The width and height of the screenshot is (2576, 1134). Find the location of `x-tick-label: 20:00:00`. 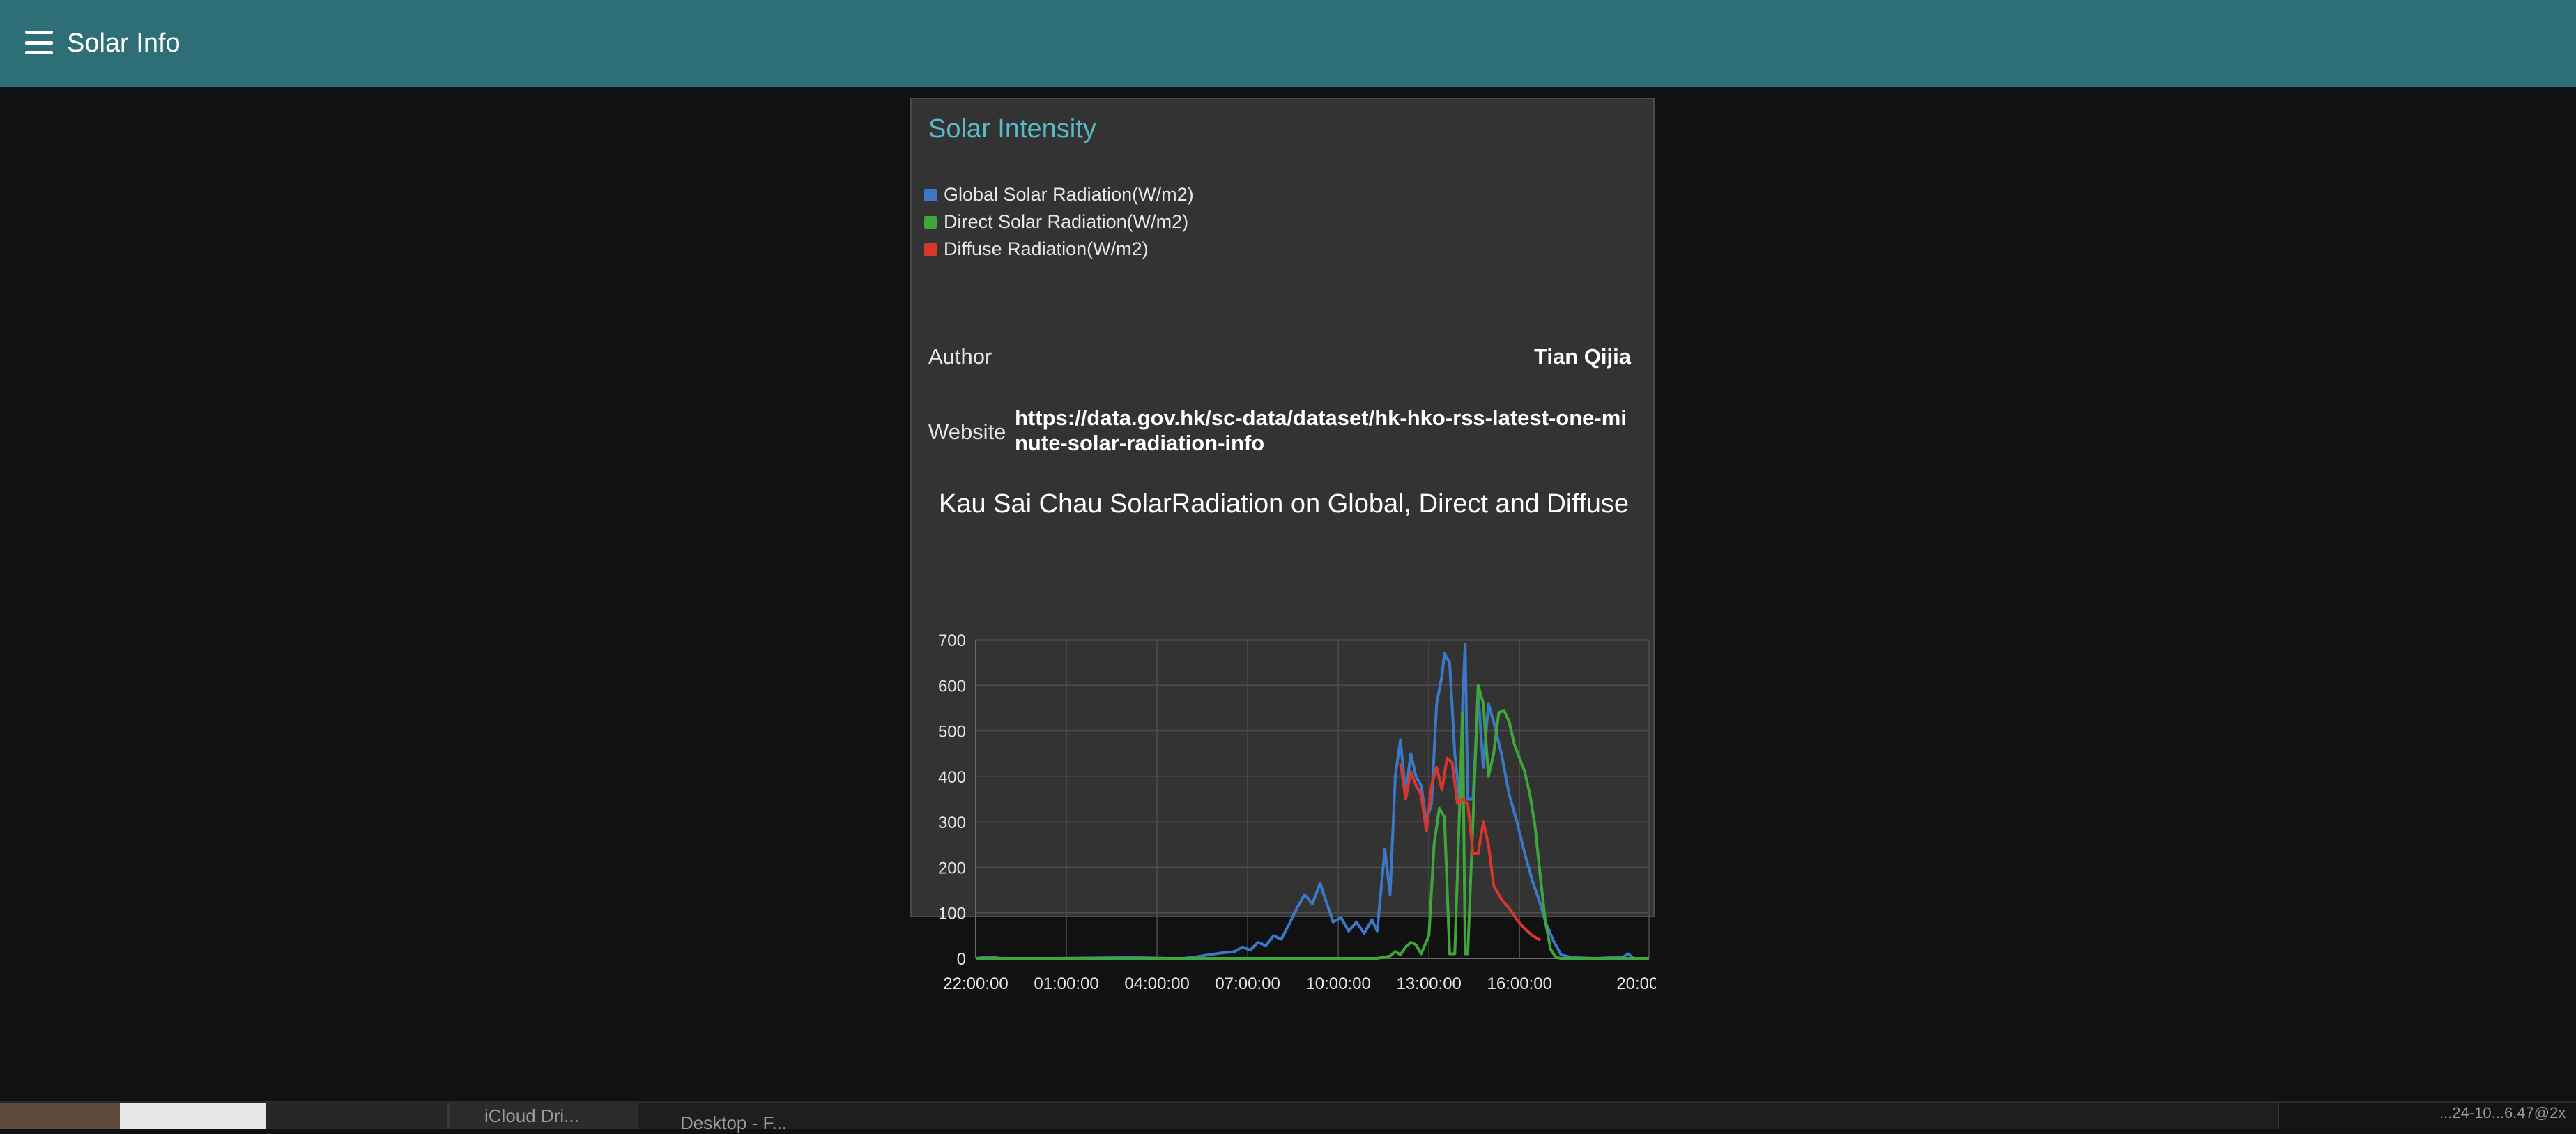

x-tick-label: 20:00:00 is located at coordinates (1636, 983).